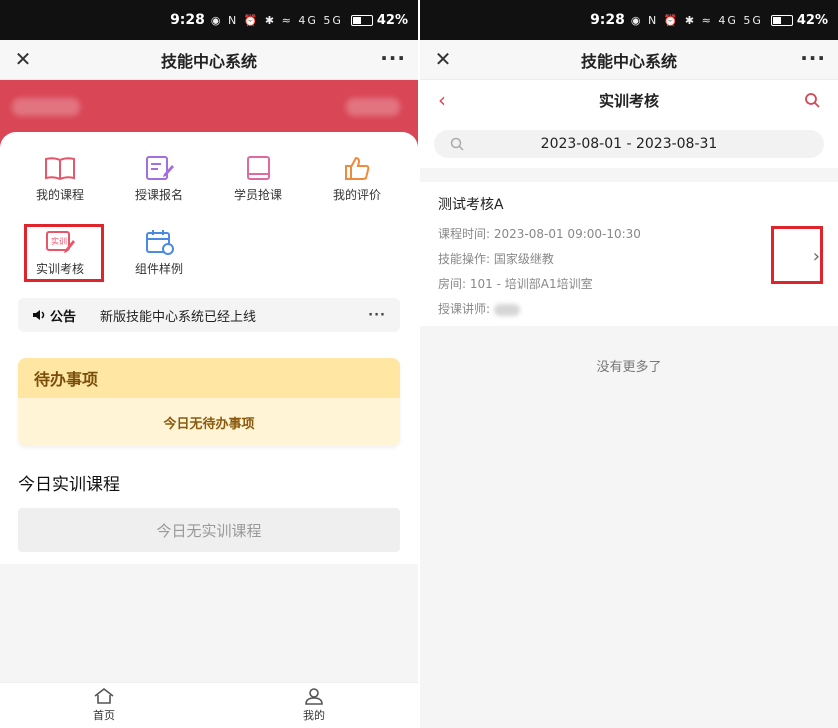  I want to click on today-courses-title: 今日实训课程, so click(69, 485).